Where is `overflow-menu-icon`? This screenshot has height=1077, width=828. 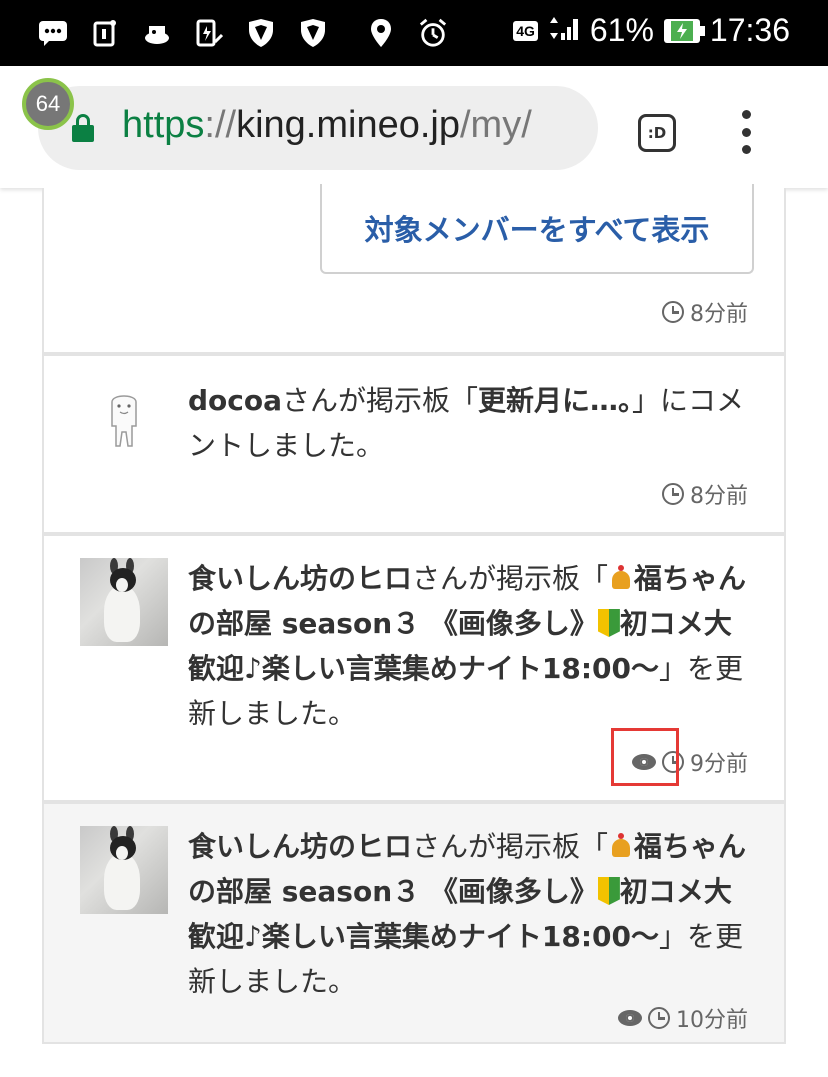
overflow-menu-icon is located at coordinates (746, 132).